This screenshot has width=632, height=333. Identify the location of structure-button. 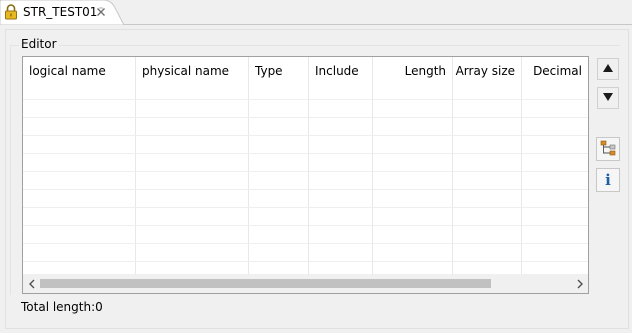
(608, 149).